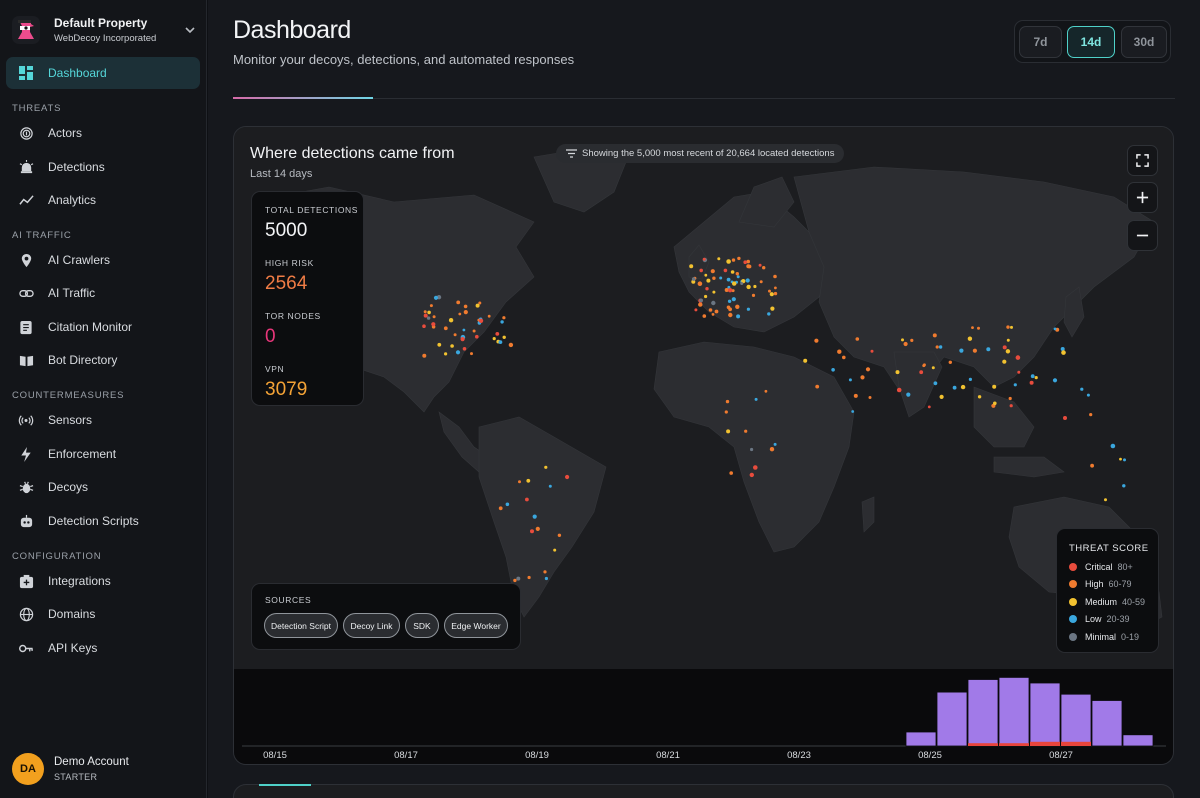 This screenshot has height=798, width=1200. Describe the element at coordinates (1142, 235) in the screenshot. I see `zoom-out-button` at that location.